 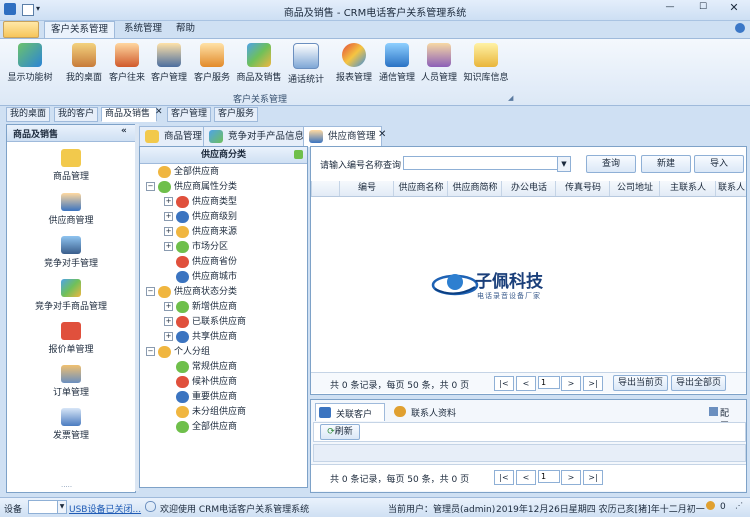 I want to click on minimize-button: —, so click(x=670, y=7).